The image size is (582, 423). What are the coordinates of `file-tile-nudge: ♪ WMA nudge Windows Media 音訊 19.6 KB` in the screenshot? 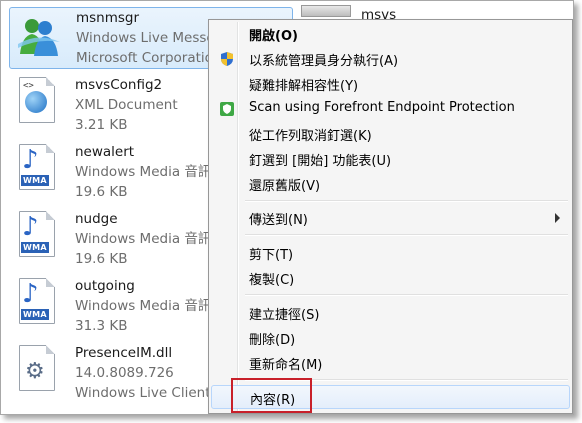 It's located at (113, 242).